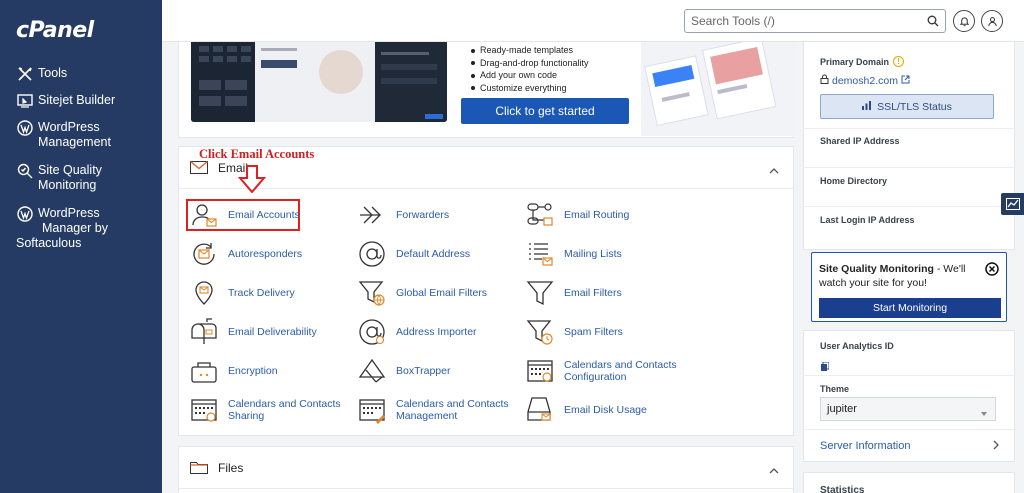 The width and height of the screenshot is (1024, 493). Describe the element at coordinates (824, 80) in the screenshot. I see `lock-icon` at that location.